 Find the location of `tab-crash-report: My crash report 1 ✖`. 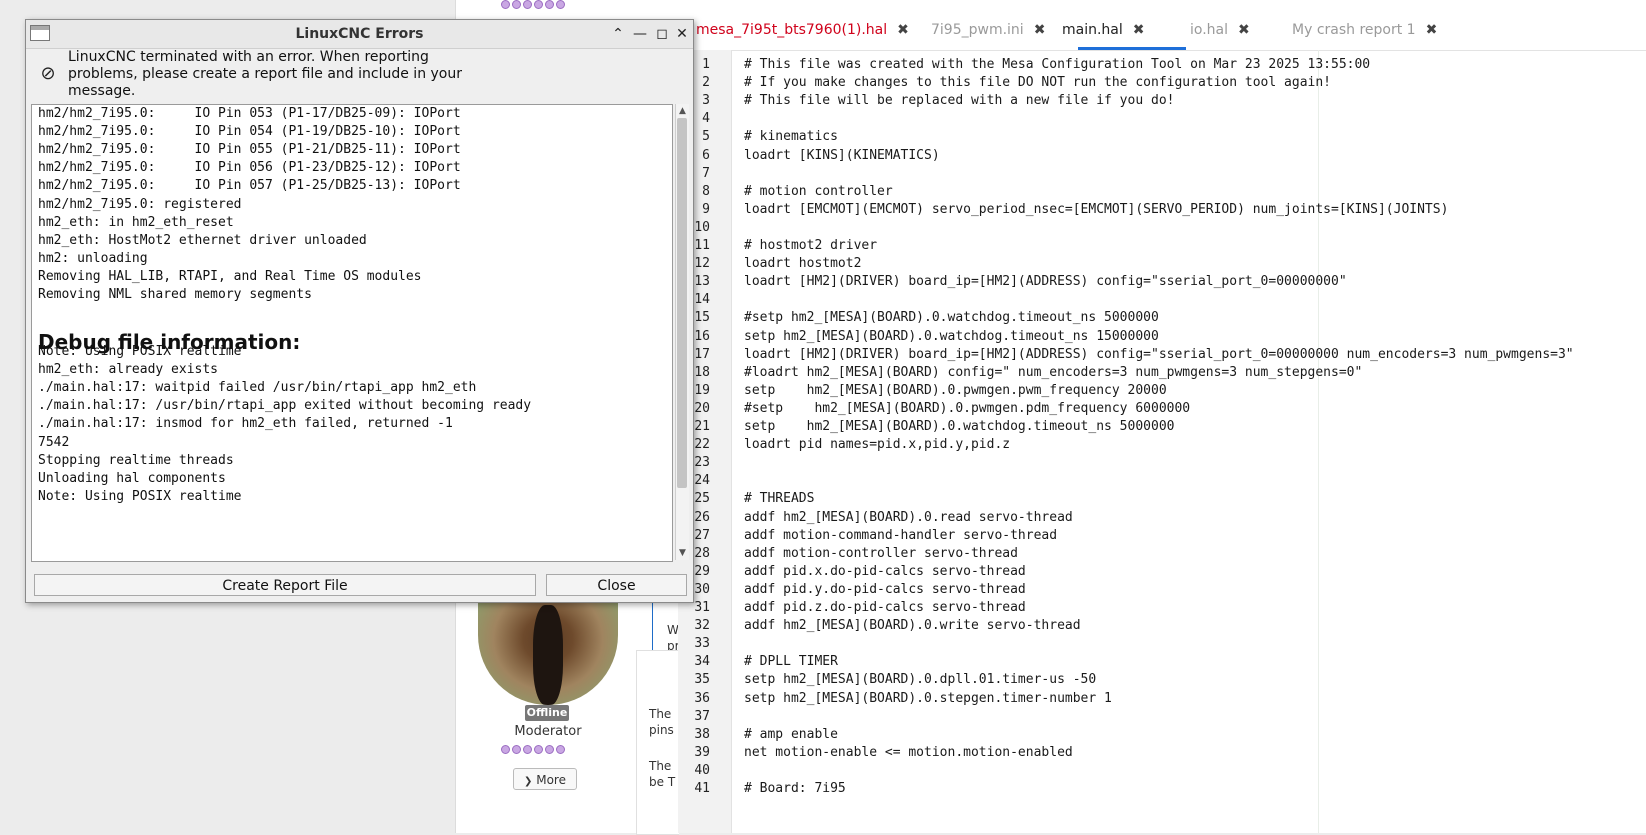

tab-crash-report: My crash report 1 ✖ is located at coordinates (1364, 25).